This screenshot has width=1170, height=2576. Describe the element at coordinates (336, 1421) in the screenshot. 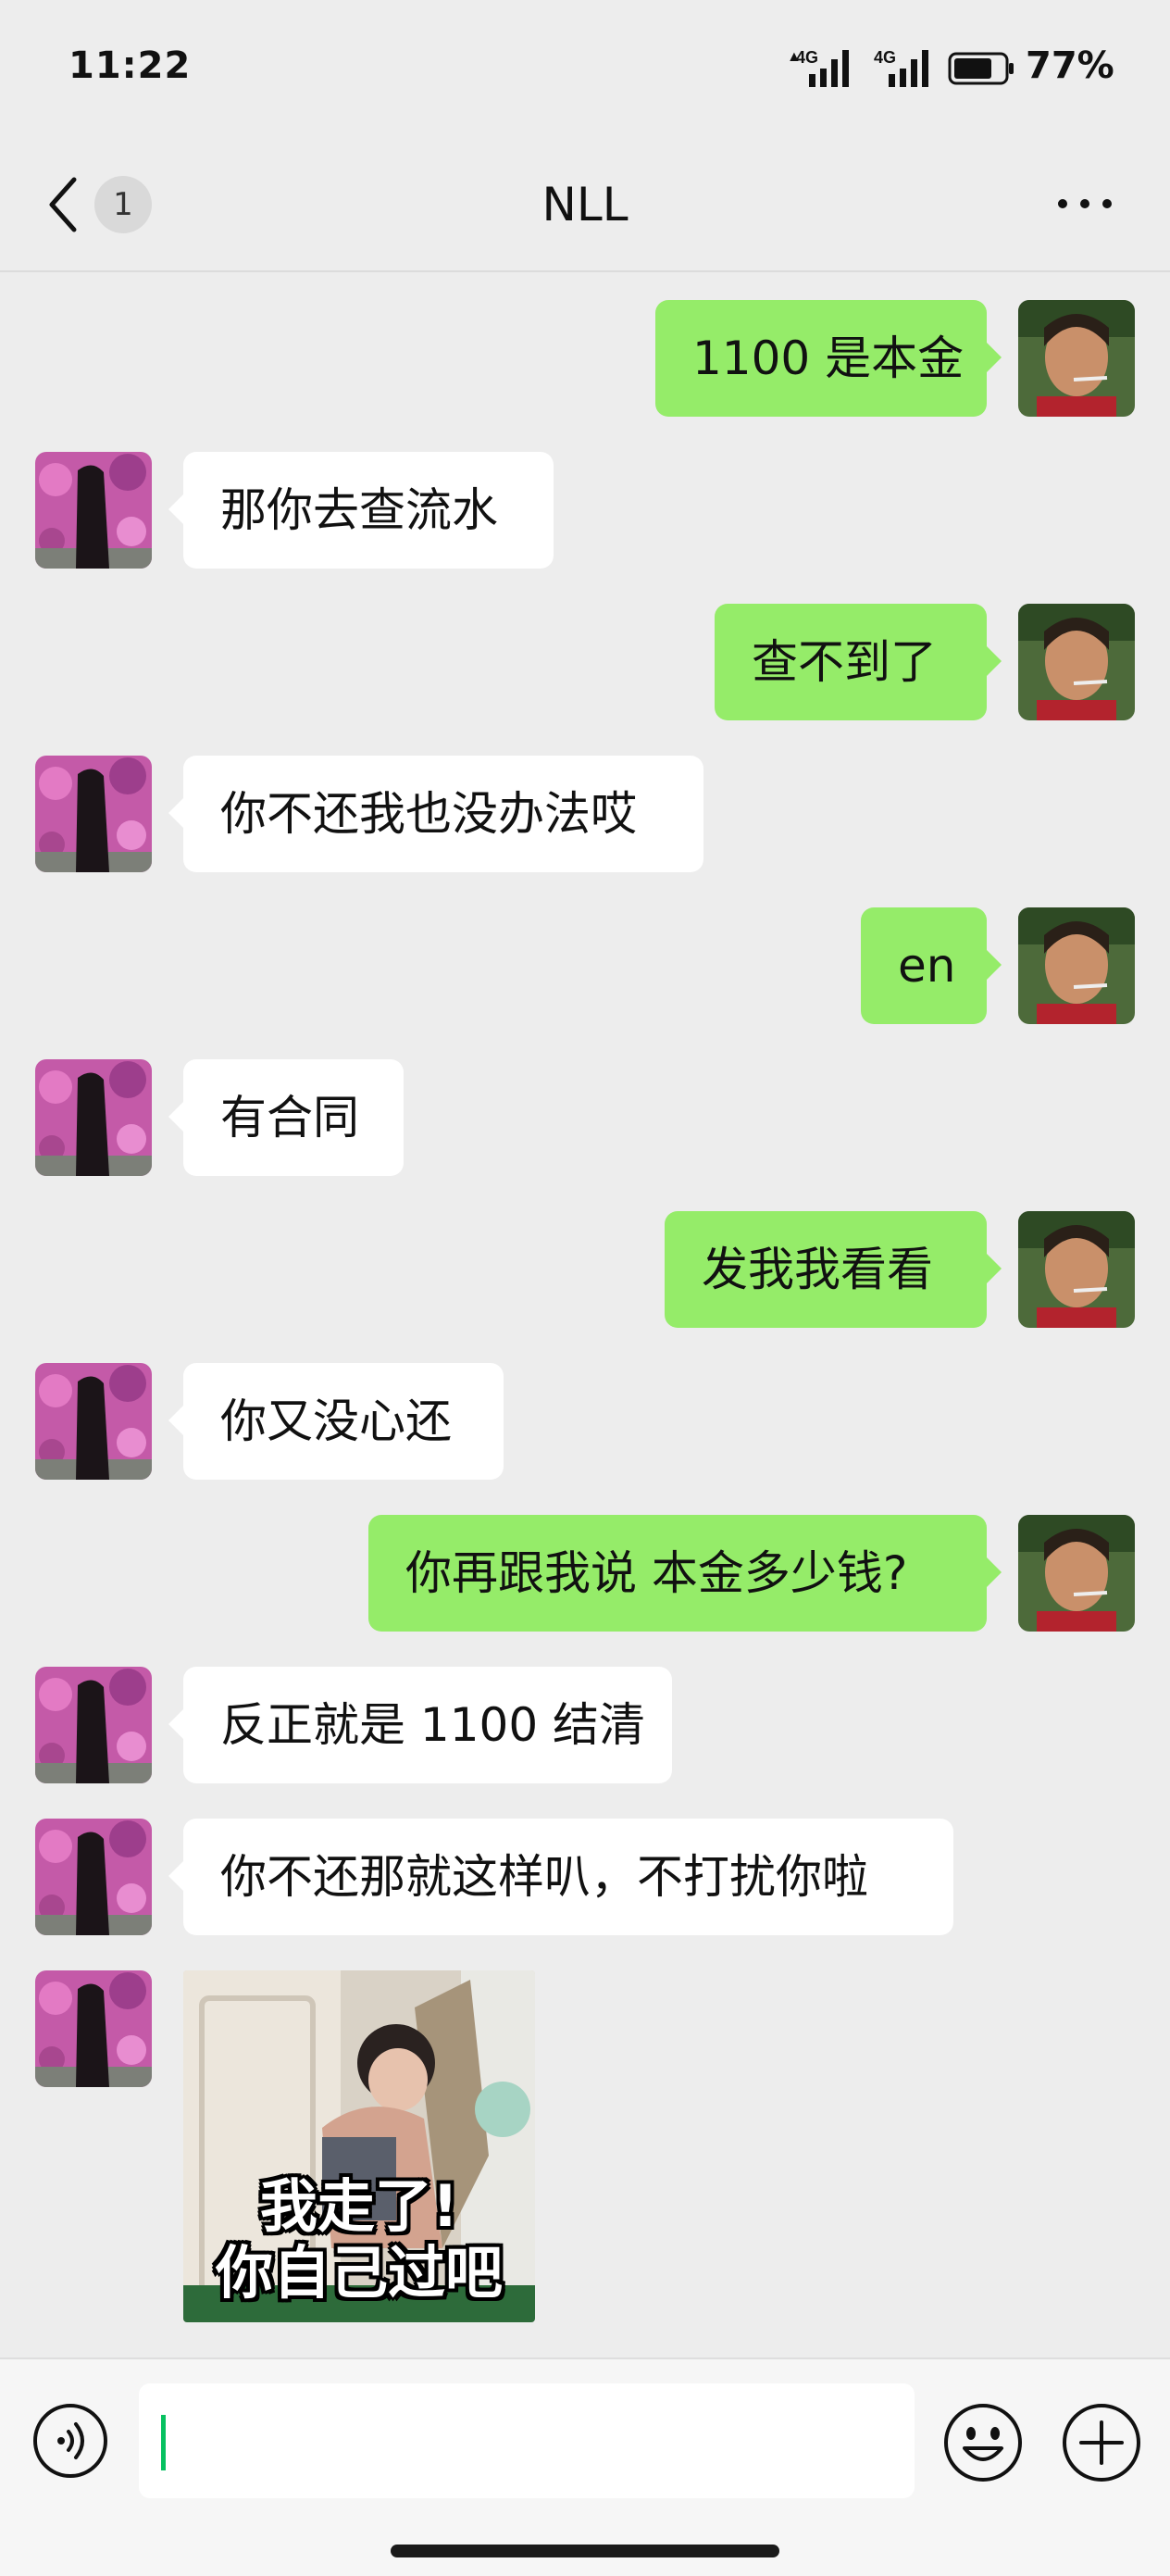

I see `message-bubble-received: 你又没心还` at that location.